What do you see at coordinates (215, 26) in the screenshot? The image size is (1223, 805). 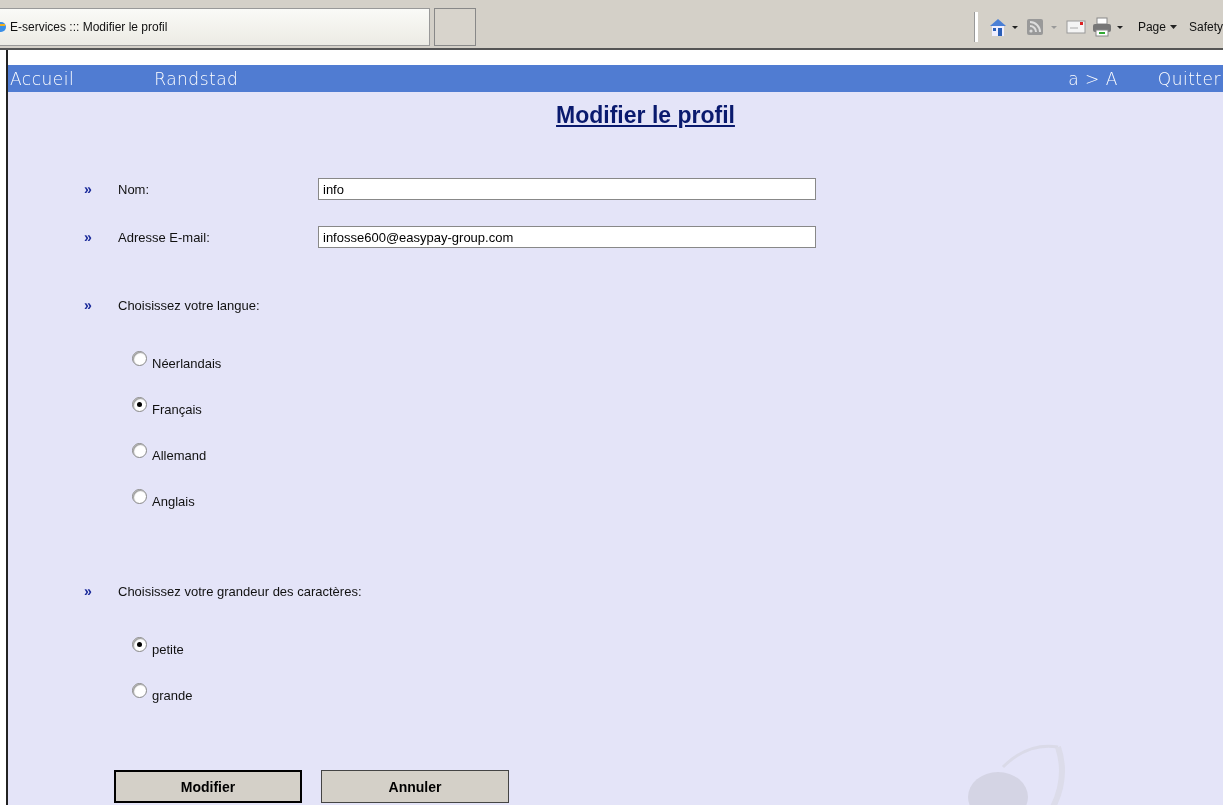 I see `browser-tab: E-services ::: Modifier le profil` at bounding box center [215, 26].